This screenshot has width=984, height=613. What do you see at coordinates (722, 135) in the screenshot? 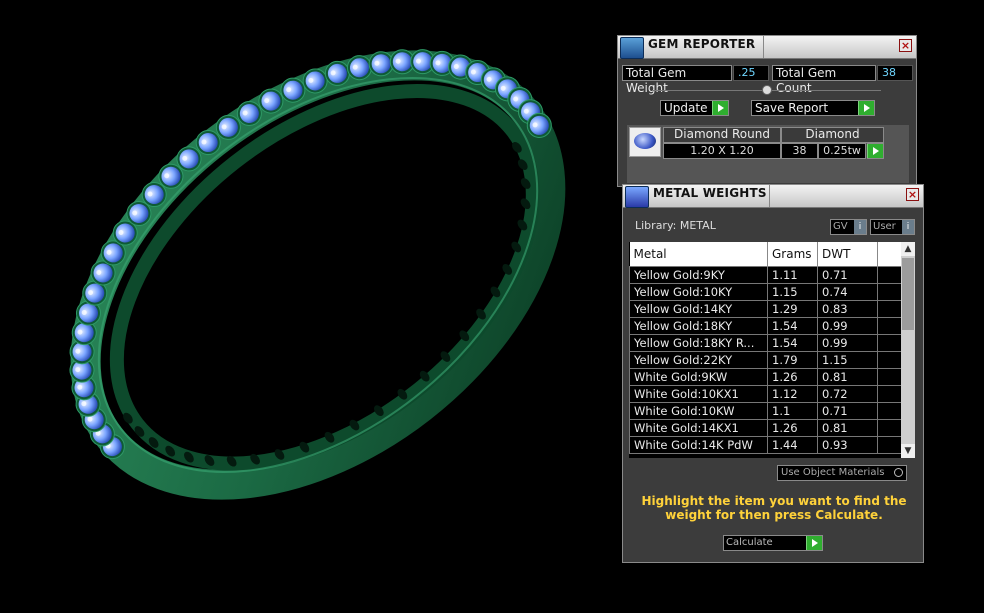
I see `gem-shape-cell: Diamond Round` at bounding box center [722, 135].